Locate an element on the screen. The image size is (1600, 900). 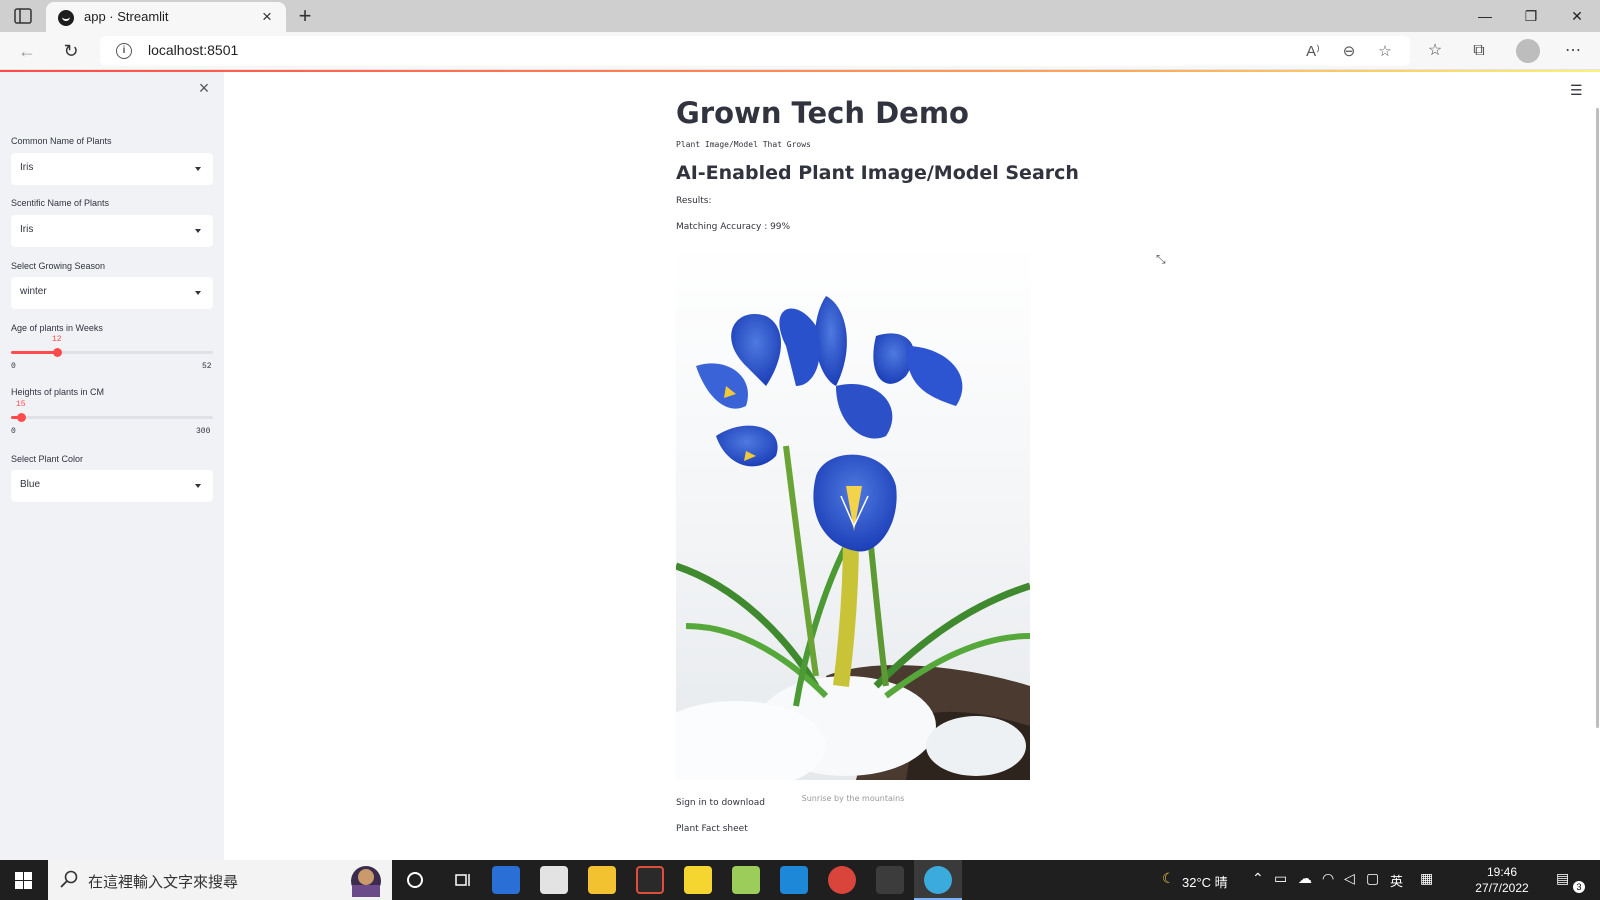
taskbar-clock: 19:46 27/7/2022 is located at coordinates (1502, 880).